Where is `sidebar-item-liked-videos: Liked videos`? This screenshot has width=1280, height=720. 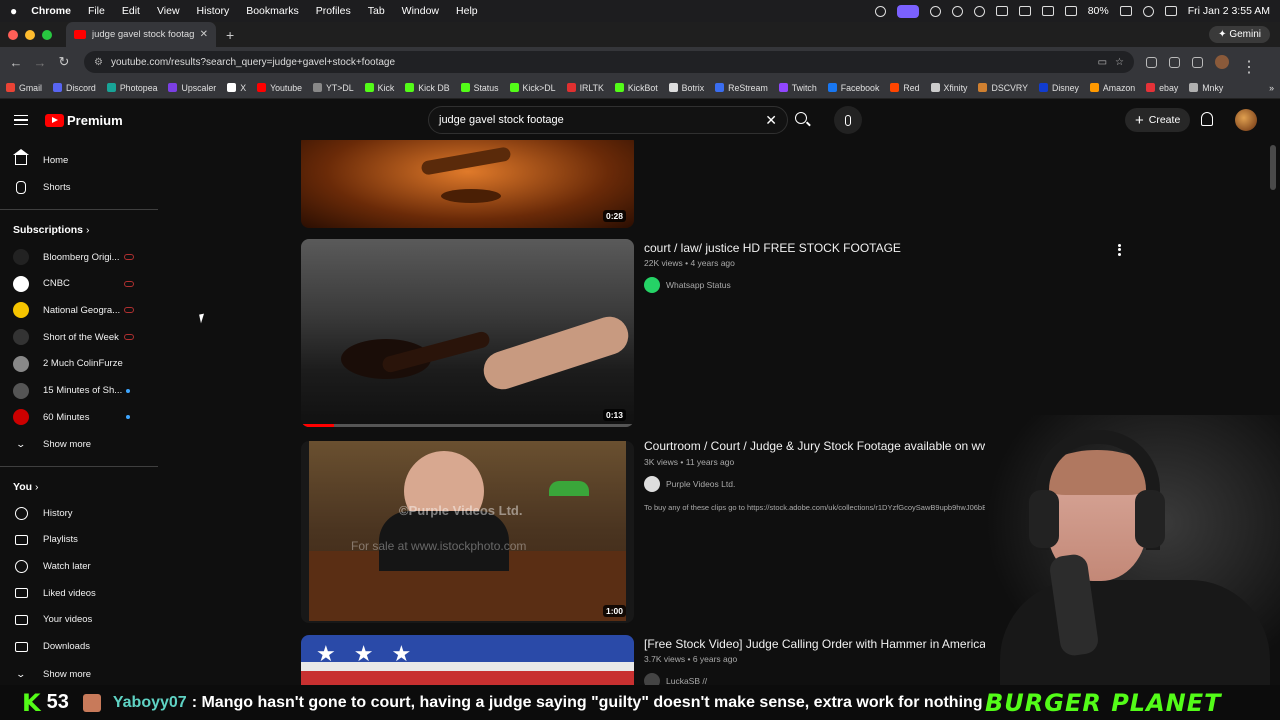 sidebar-item-liked-videos: Liked videos is located at coordinates (79, 593).